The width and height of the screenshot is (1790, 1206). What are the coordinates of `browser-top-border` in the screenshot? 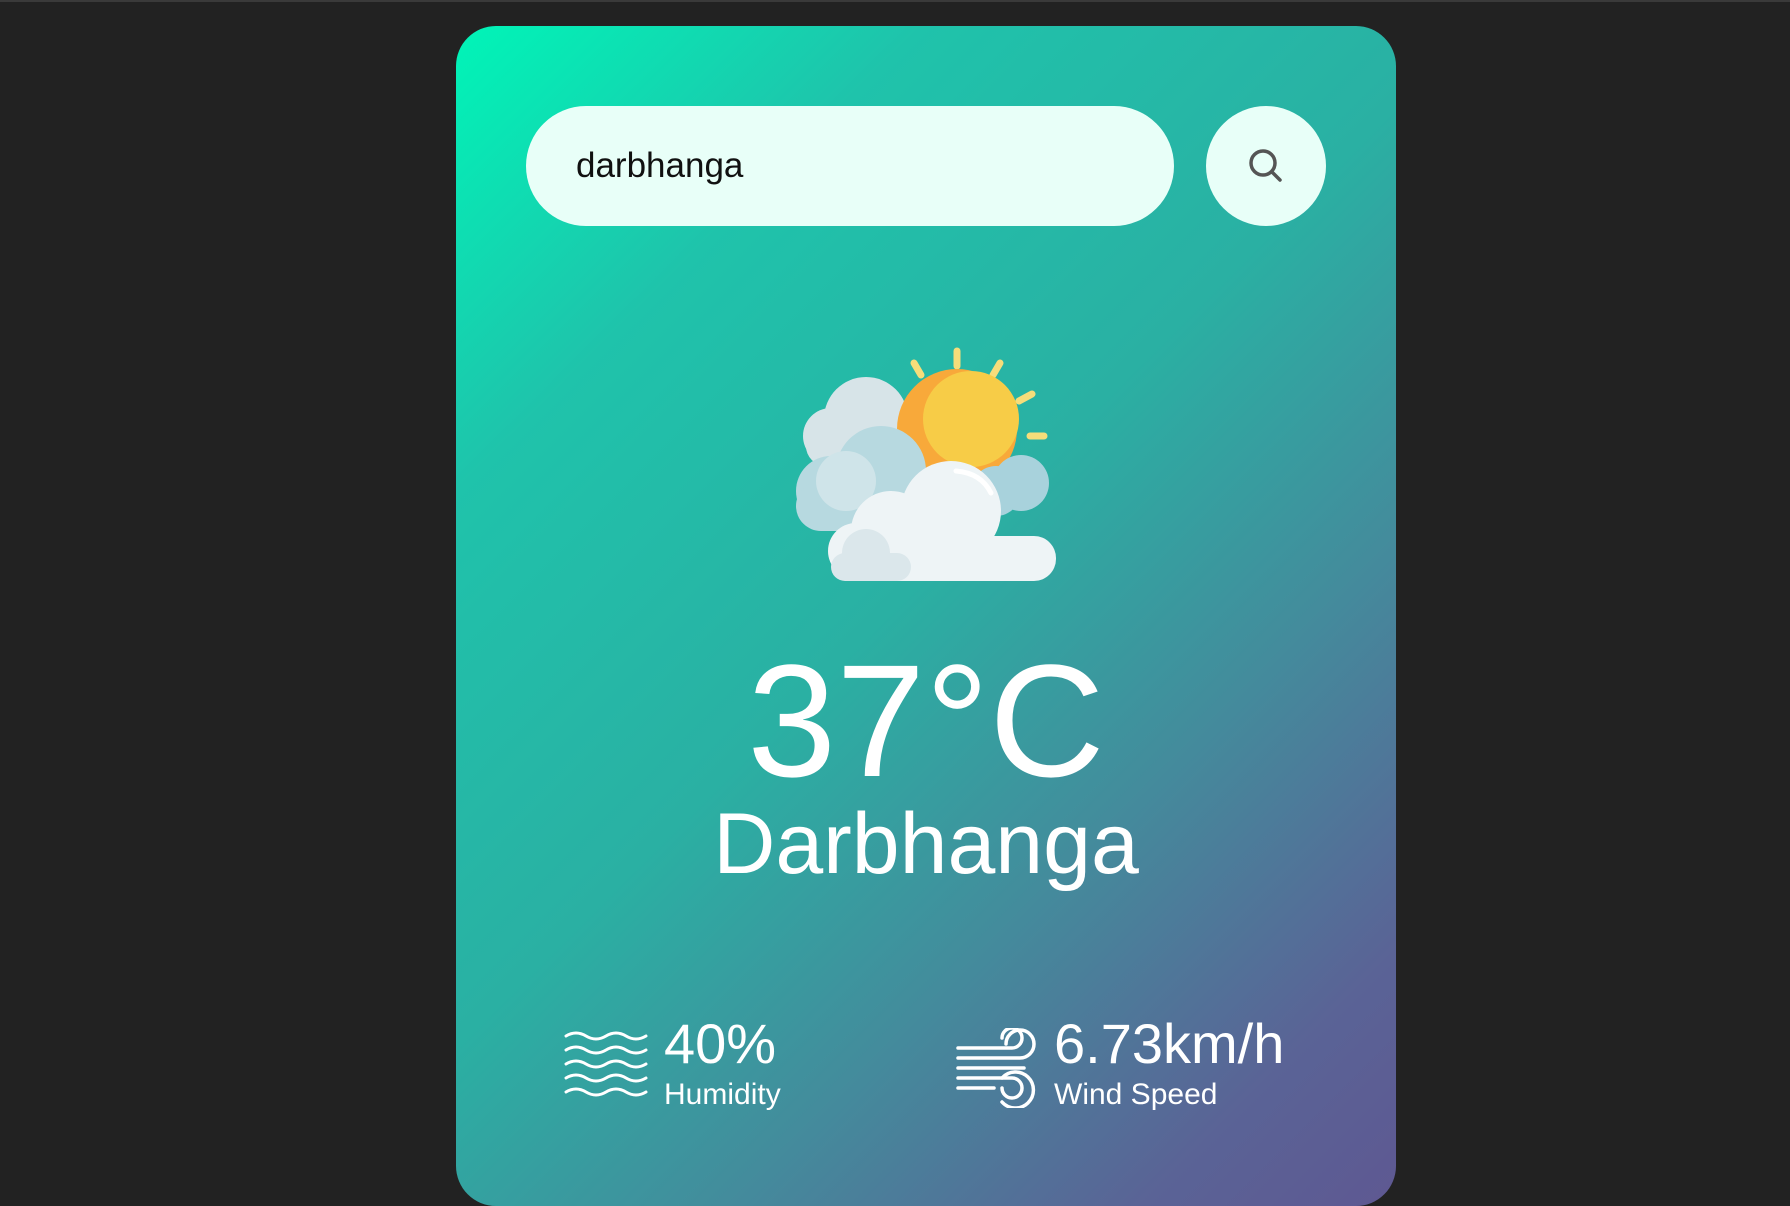 It's located at (895, 1).